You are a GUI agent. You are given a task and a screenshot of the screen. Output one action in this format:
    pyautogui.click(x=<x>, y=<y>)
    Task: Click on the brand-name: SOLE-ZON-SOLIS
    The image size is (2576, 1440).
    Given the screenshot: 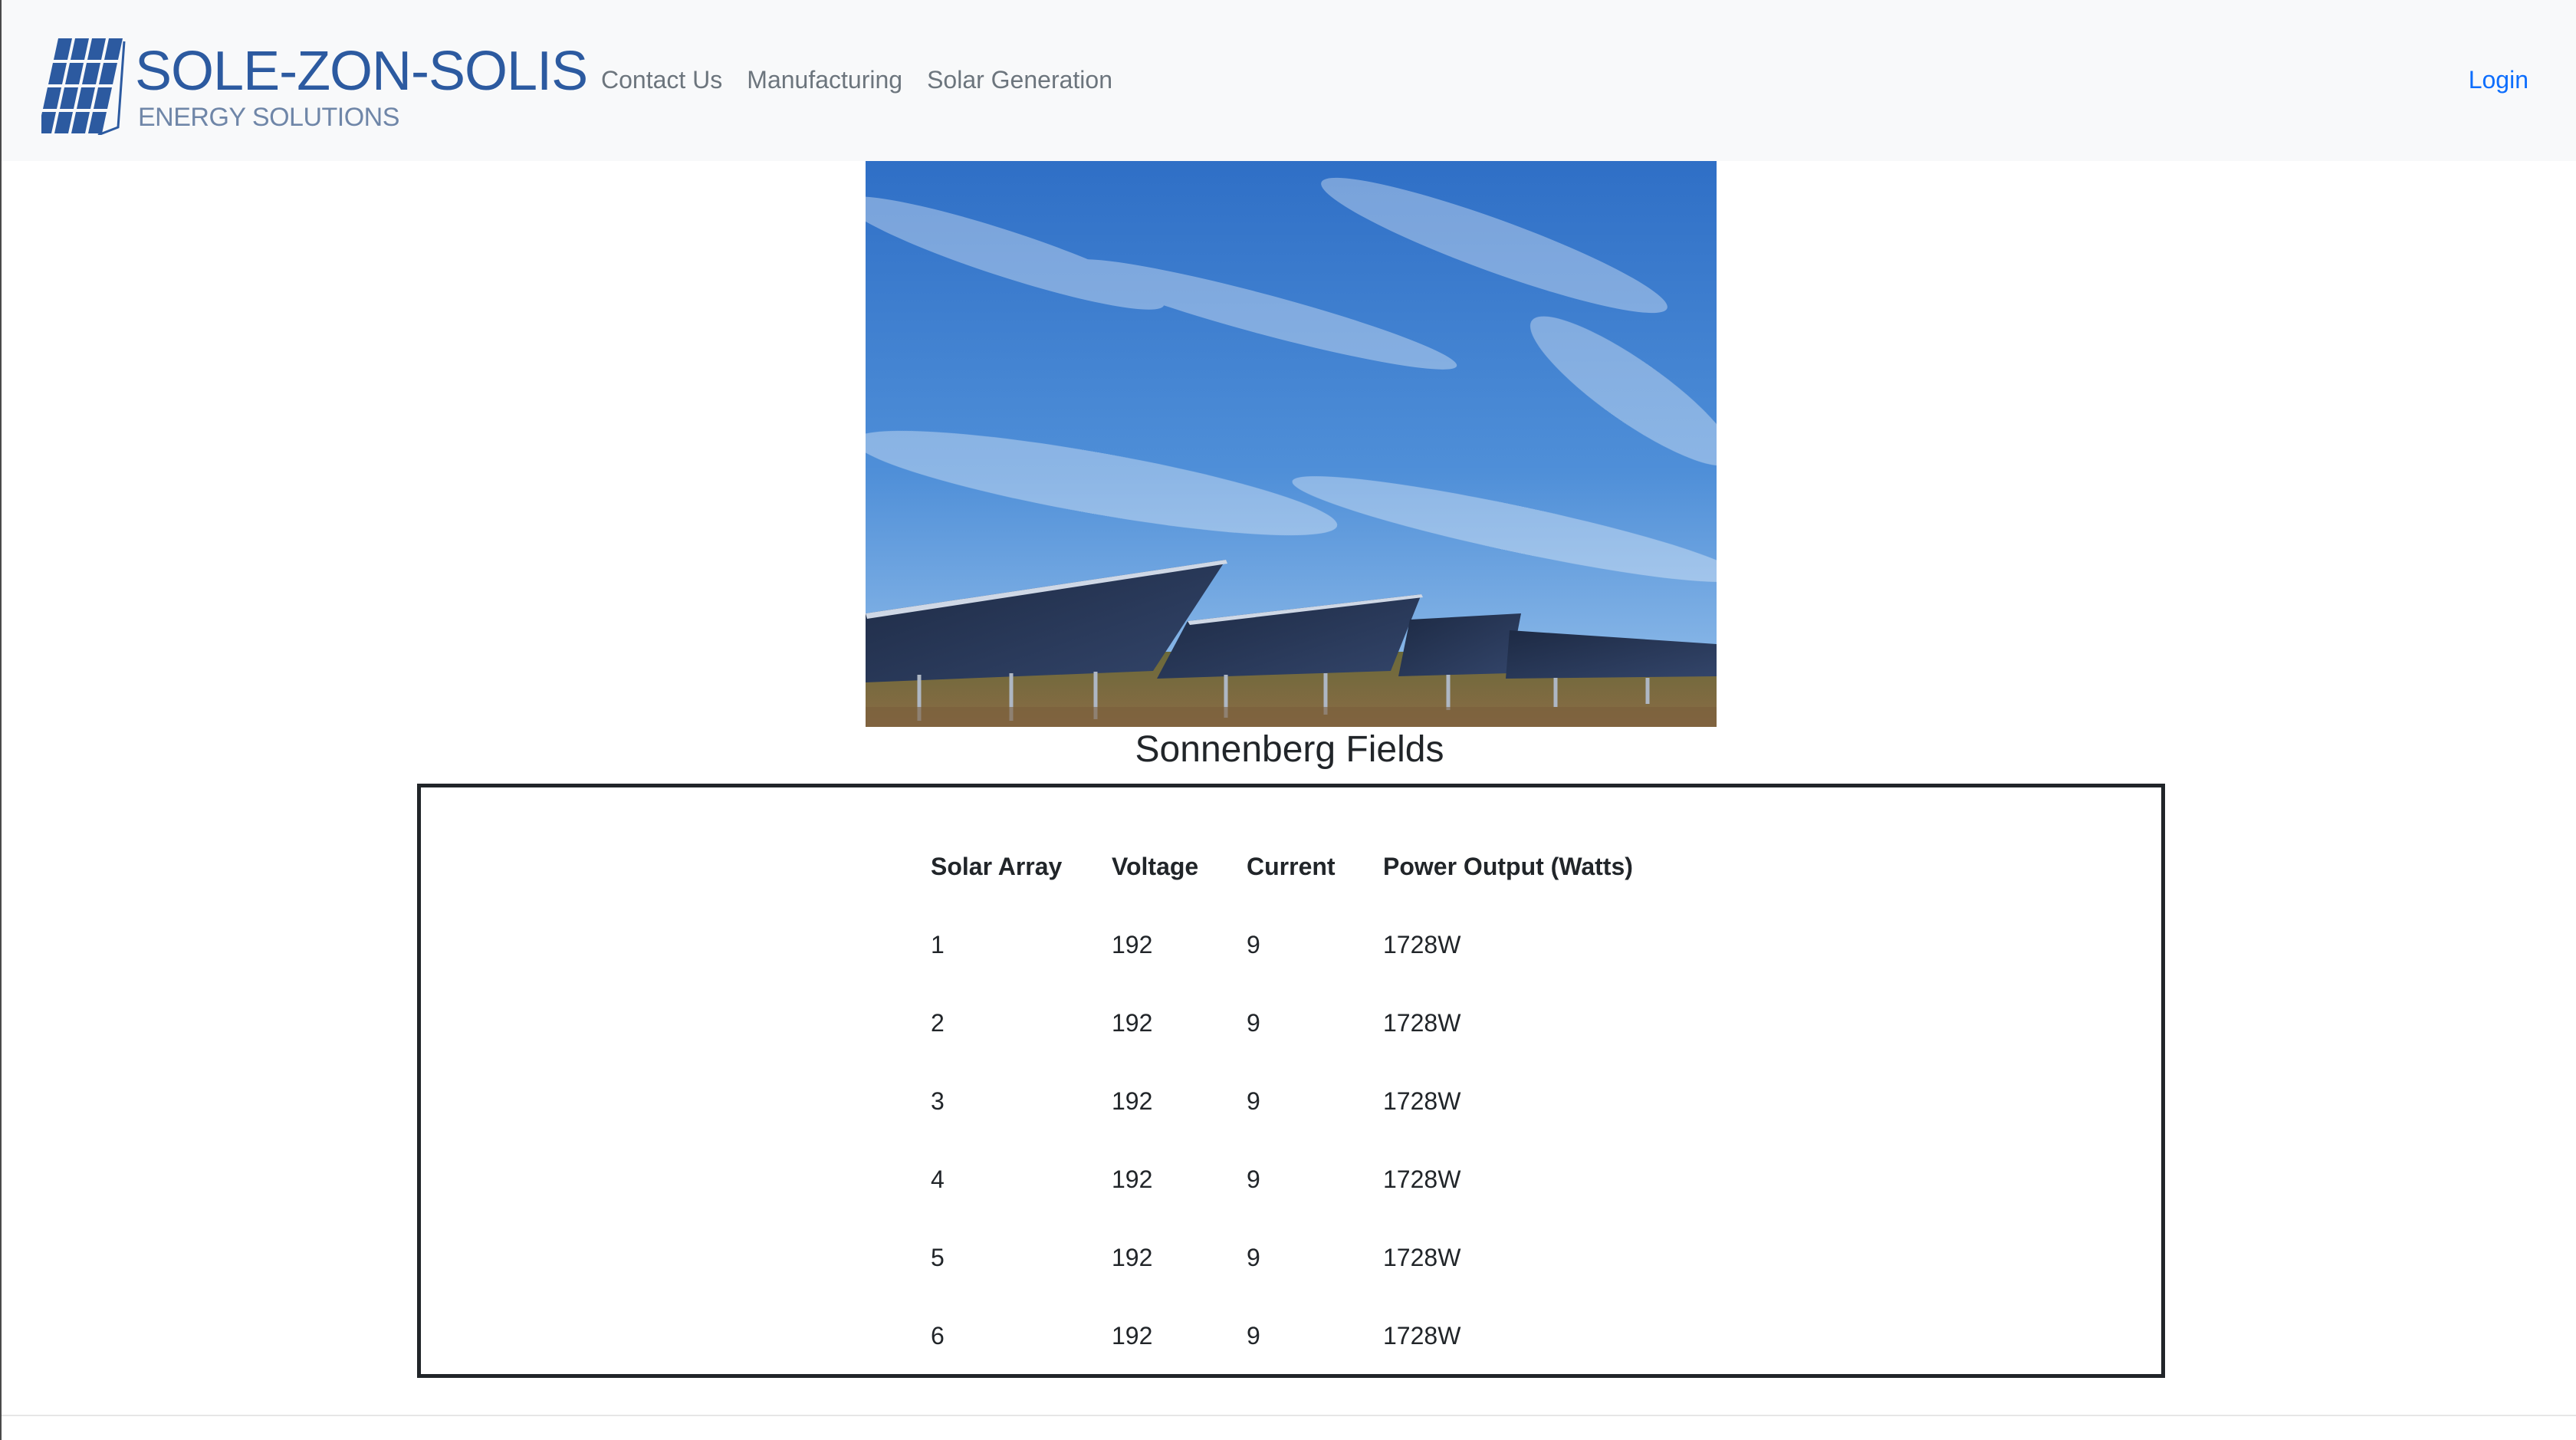 What is the action you would take?
    pyautogui.click(x=362, y=71)
    